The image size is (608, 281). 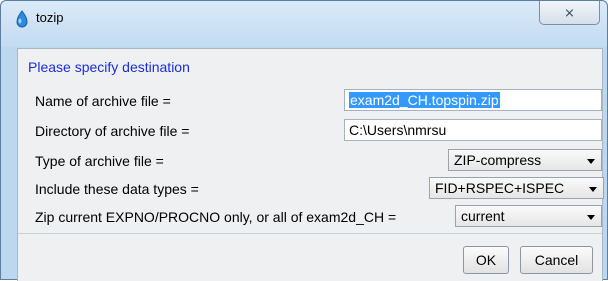 I want to click on divider, so click(x=310, y=233).